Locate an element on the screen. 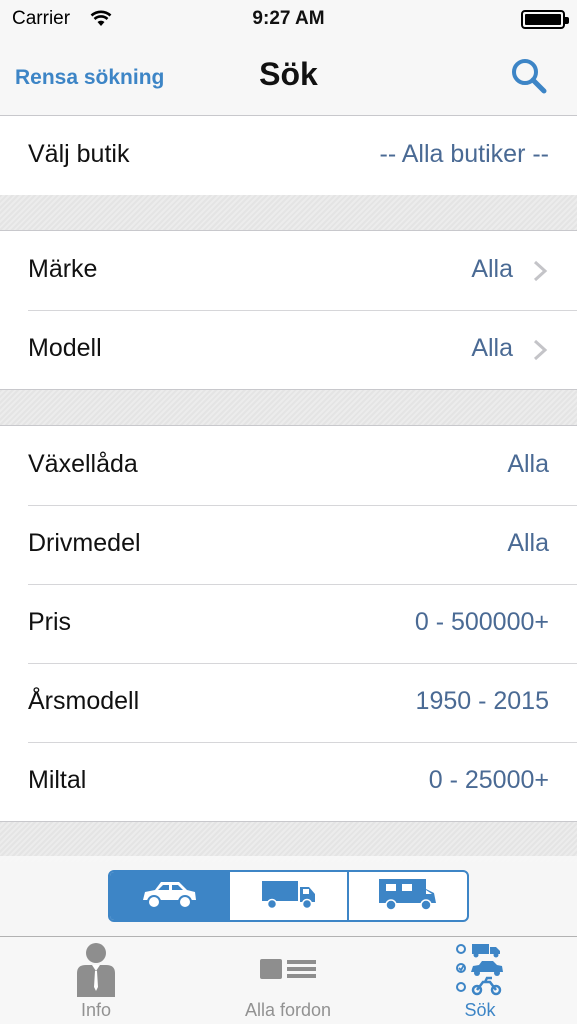  row-value: 0 - 25000+ is located at coordinates (488, 780).